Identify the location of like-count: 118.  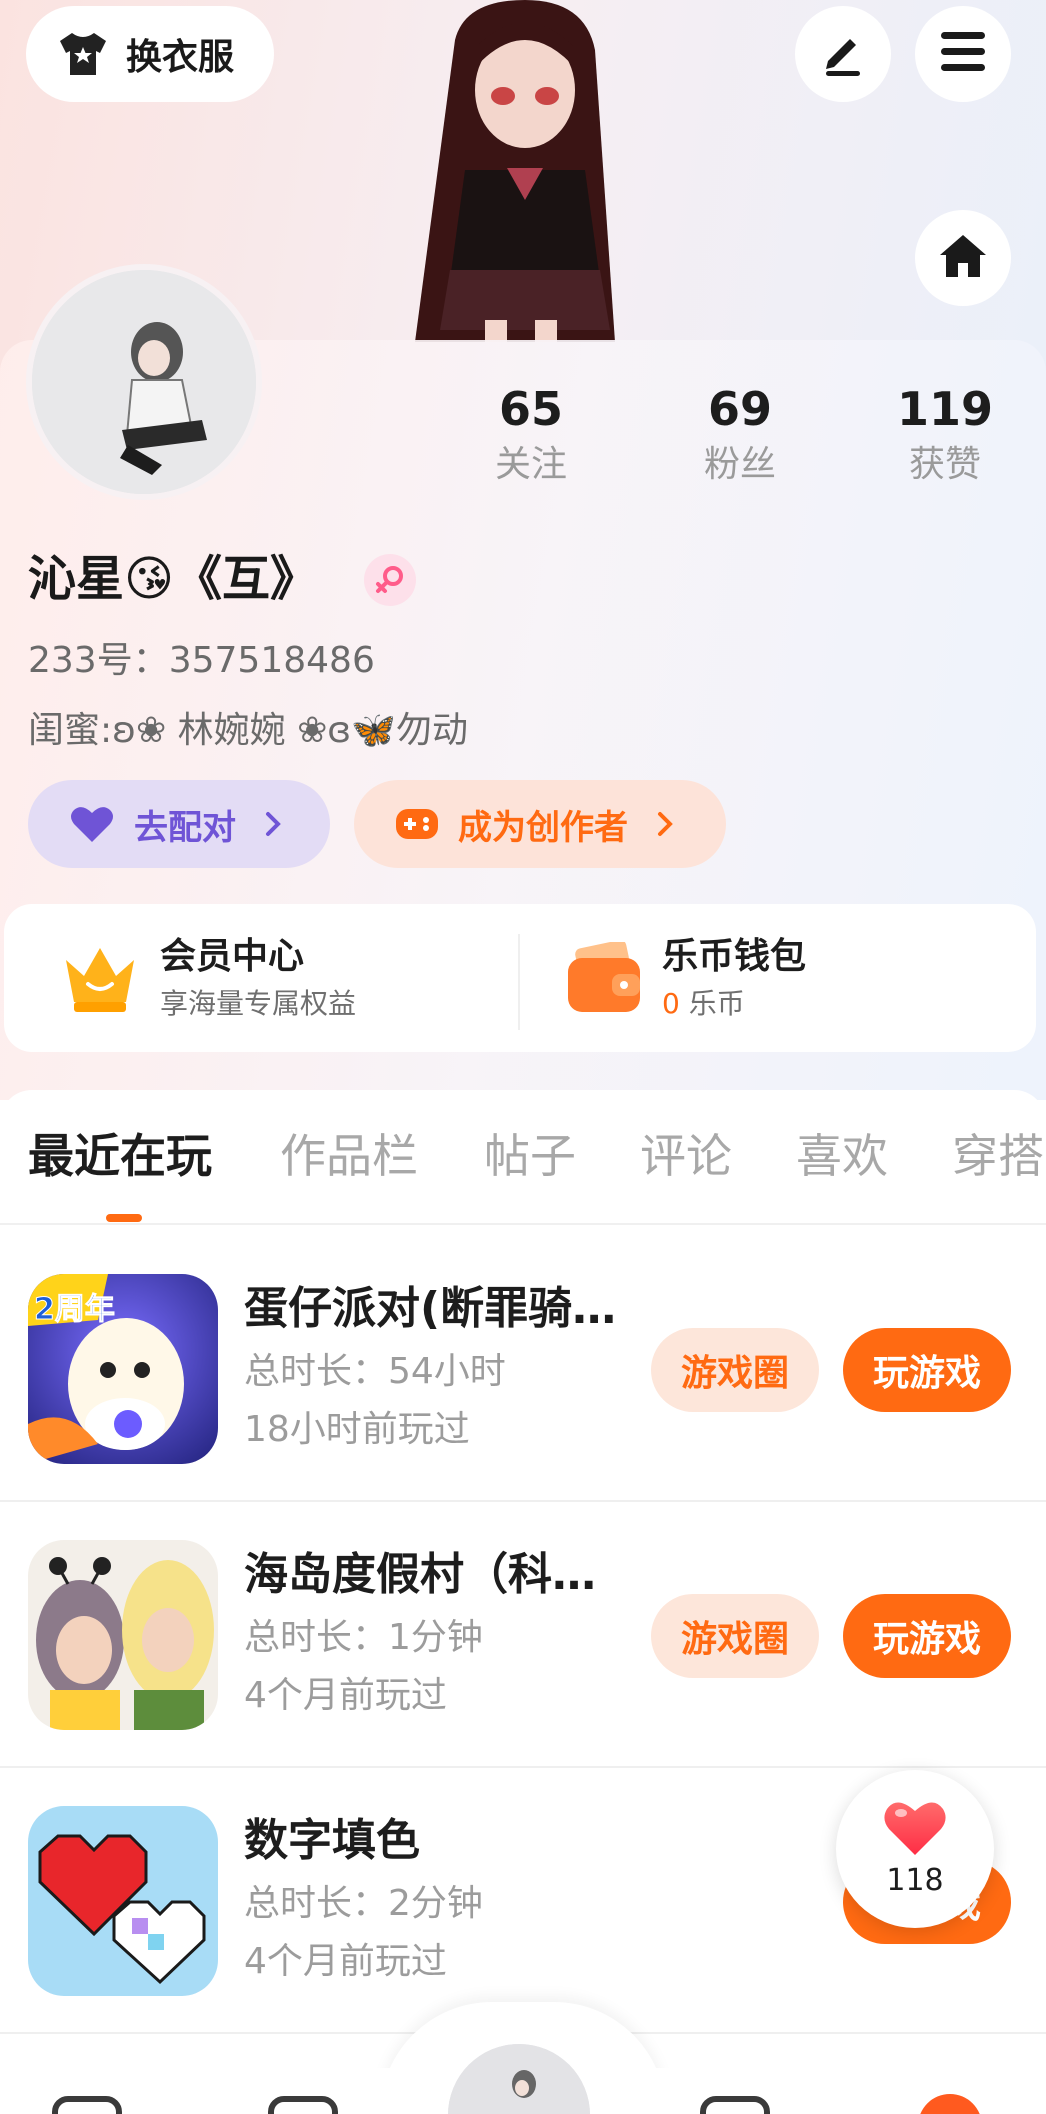
(915, 1880).